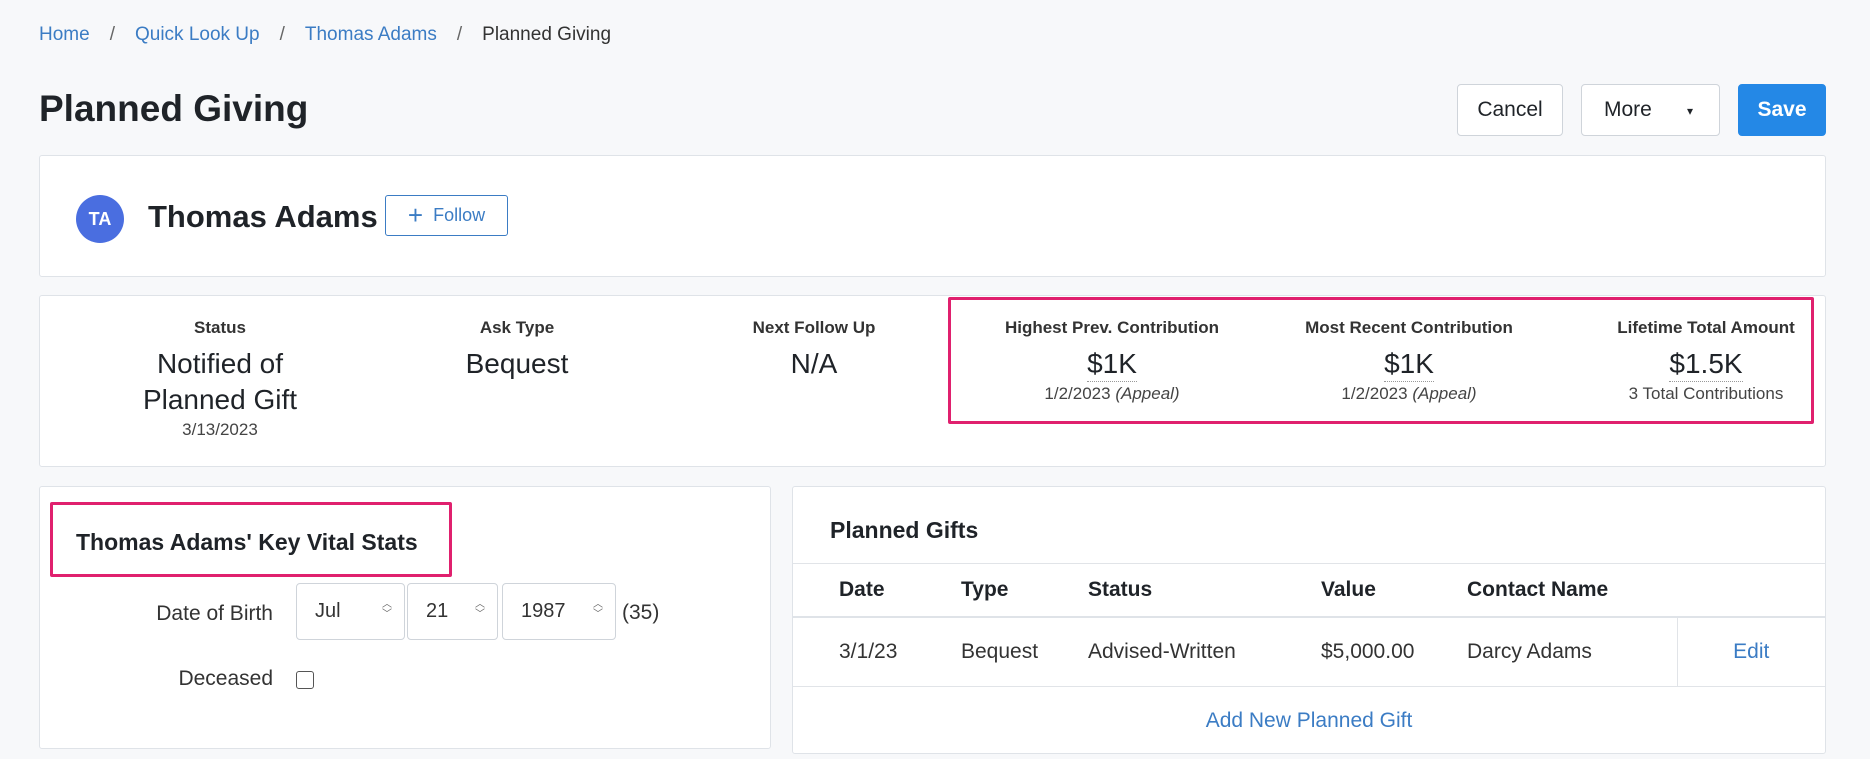 The width and height of the screenshot is (1870, 759). I want to click on table-header-row: Date Type Status Value Contact Name, so click(1309, 590).